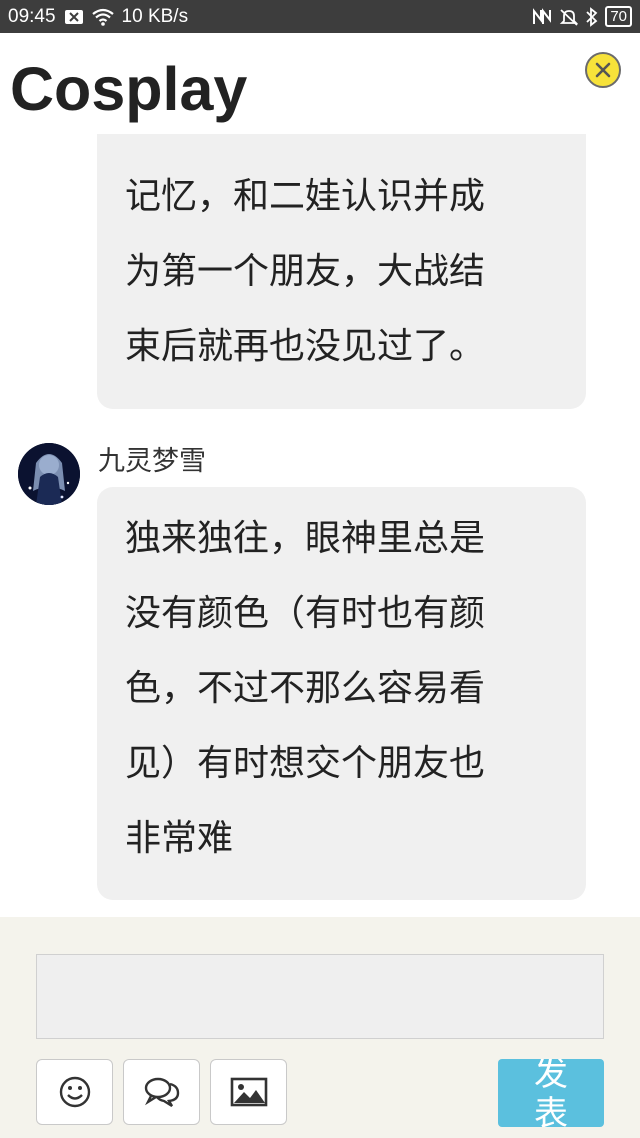  I want to click on page-header: Cosplay, so click(320, 88).